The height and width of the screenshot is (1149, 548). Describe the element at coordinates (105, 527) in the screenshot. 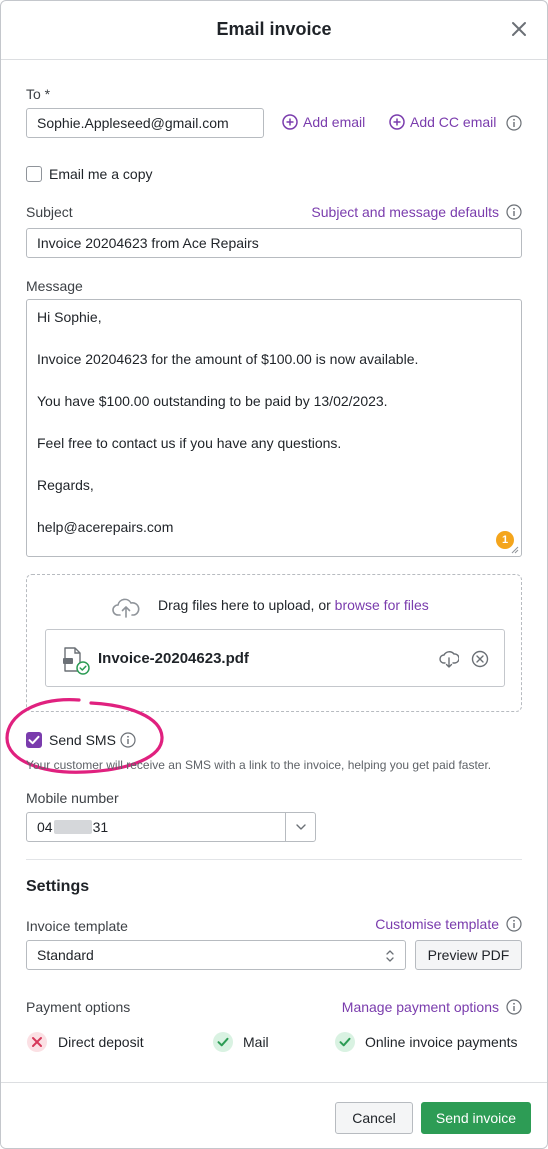

I see `message-line: help@acerepairs.com` at that location.